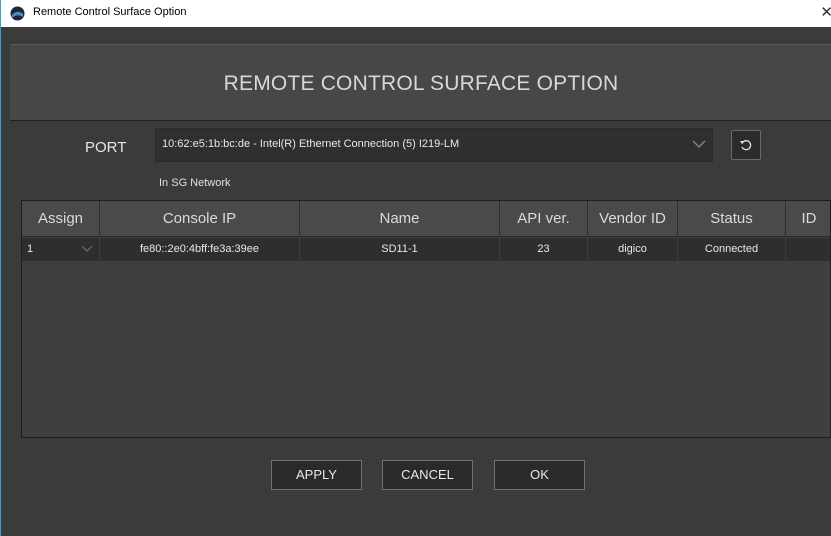 This screenshot has width=831, height=536. Describe the element at coordinates (544, 249) in the screenshot. I see `cell-api-ver: 23` at that location.